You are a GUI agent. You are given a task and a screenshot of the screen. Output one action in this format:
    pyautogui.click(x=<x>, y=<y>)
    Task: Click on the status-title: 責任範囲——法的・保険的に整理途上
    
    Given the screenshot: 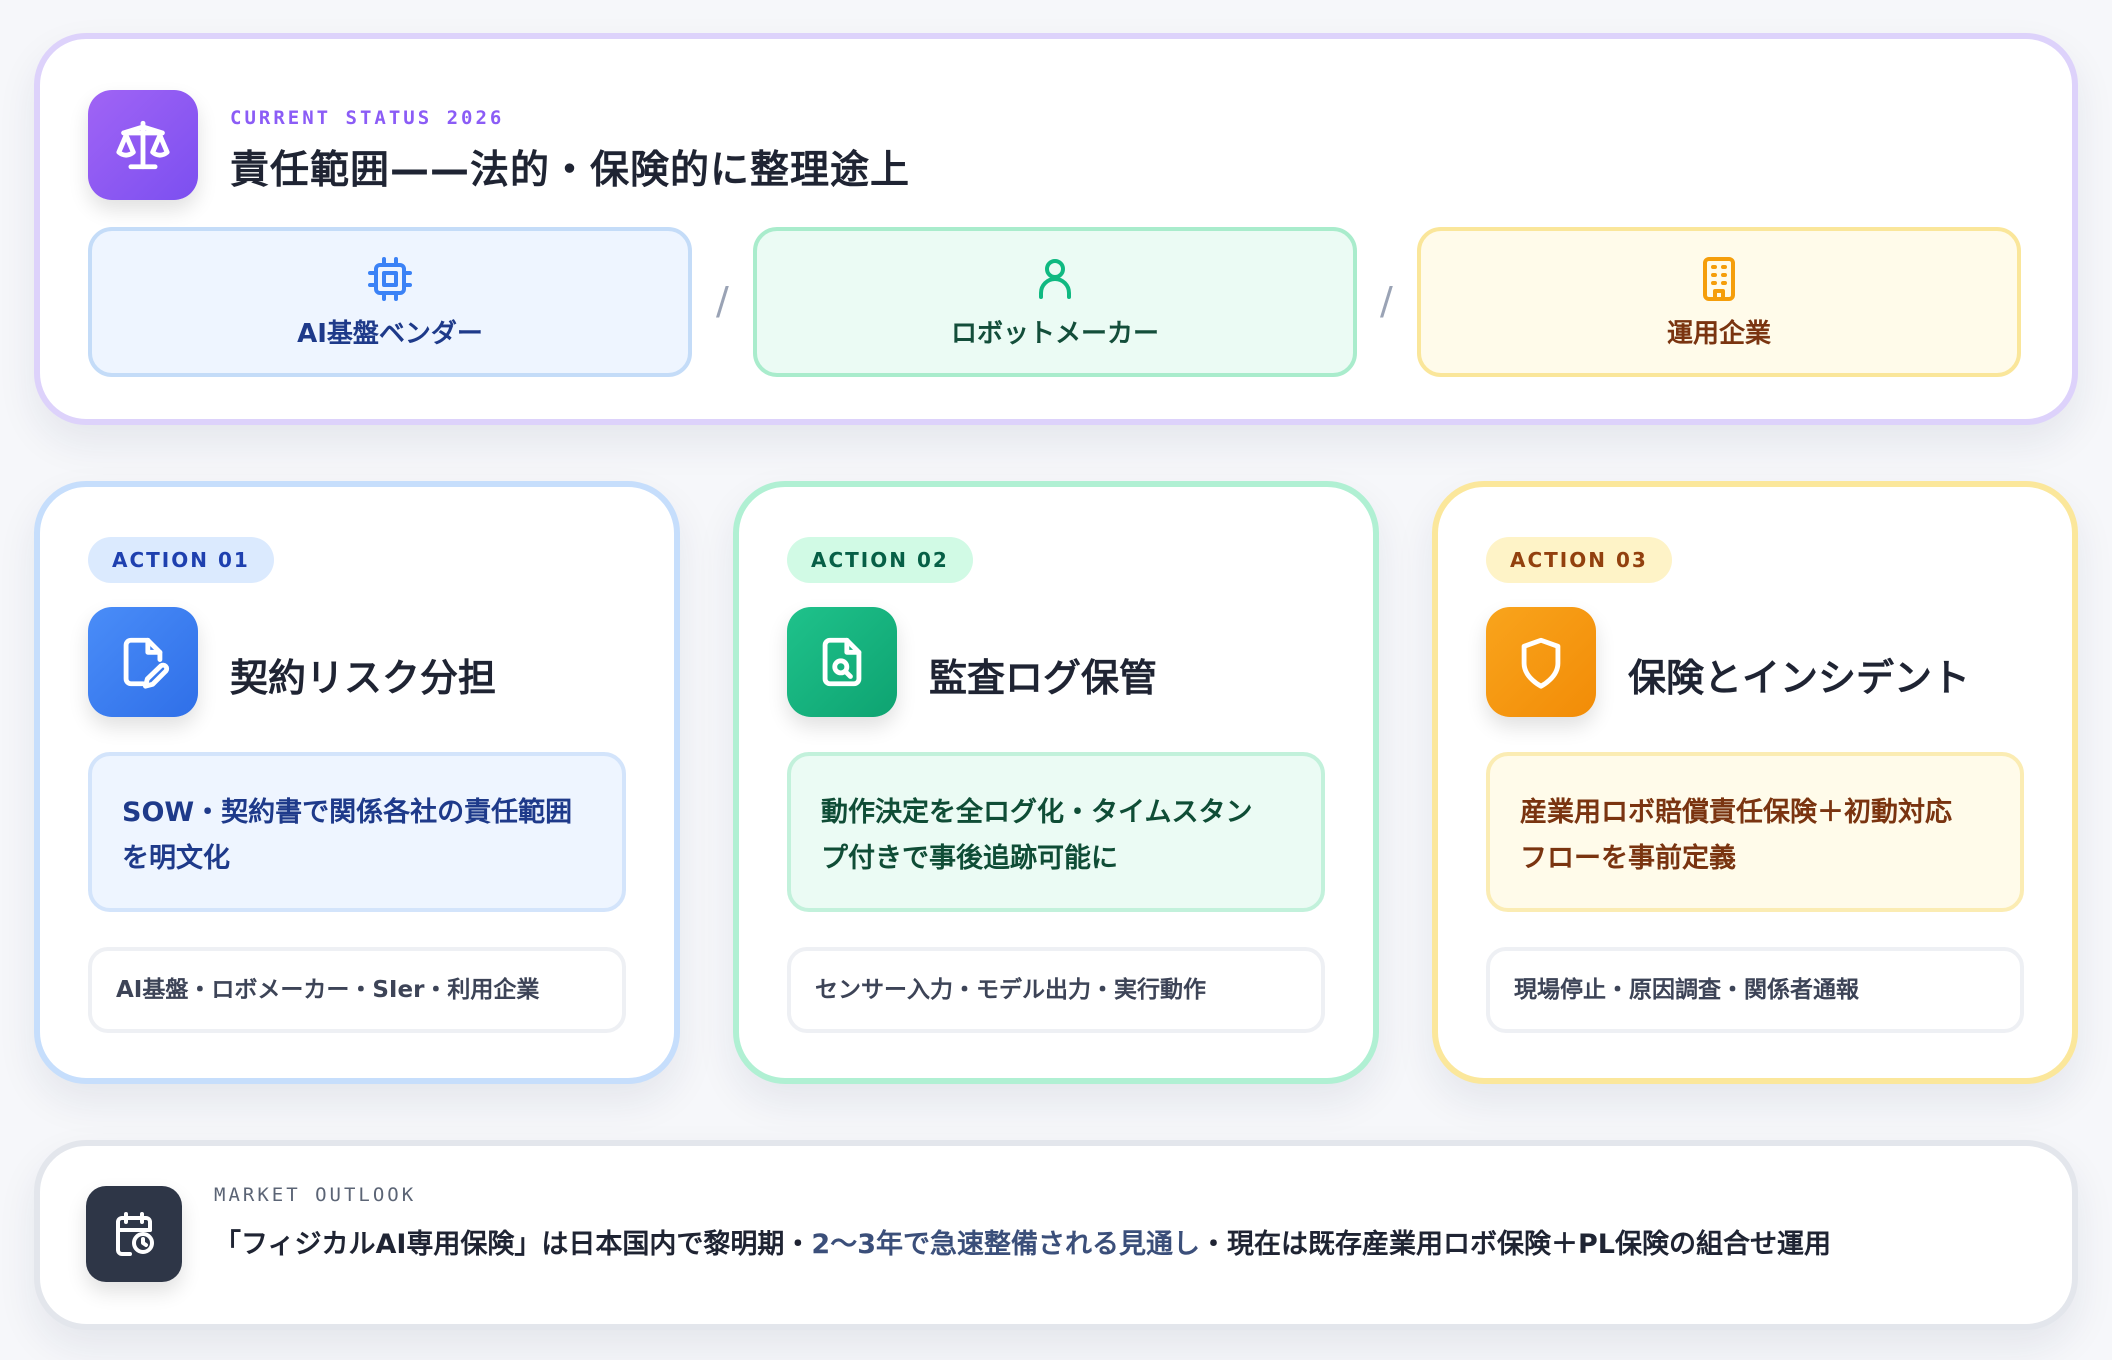 What is the action you would take?
    pyautogui.click(x=570, y=170)
    